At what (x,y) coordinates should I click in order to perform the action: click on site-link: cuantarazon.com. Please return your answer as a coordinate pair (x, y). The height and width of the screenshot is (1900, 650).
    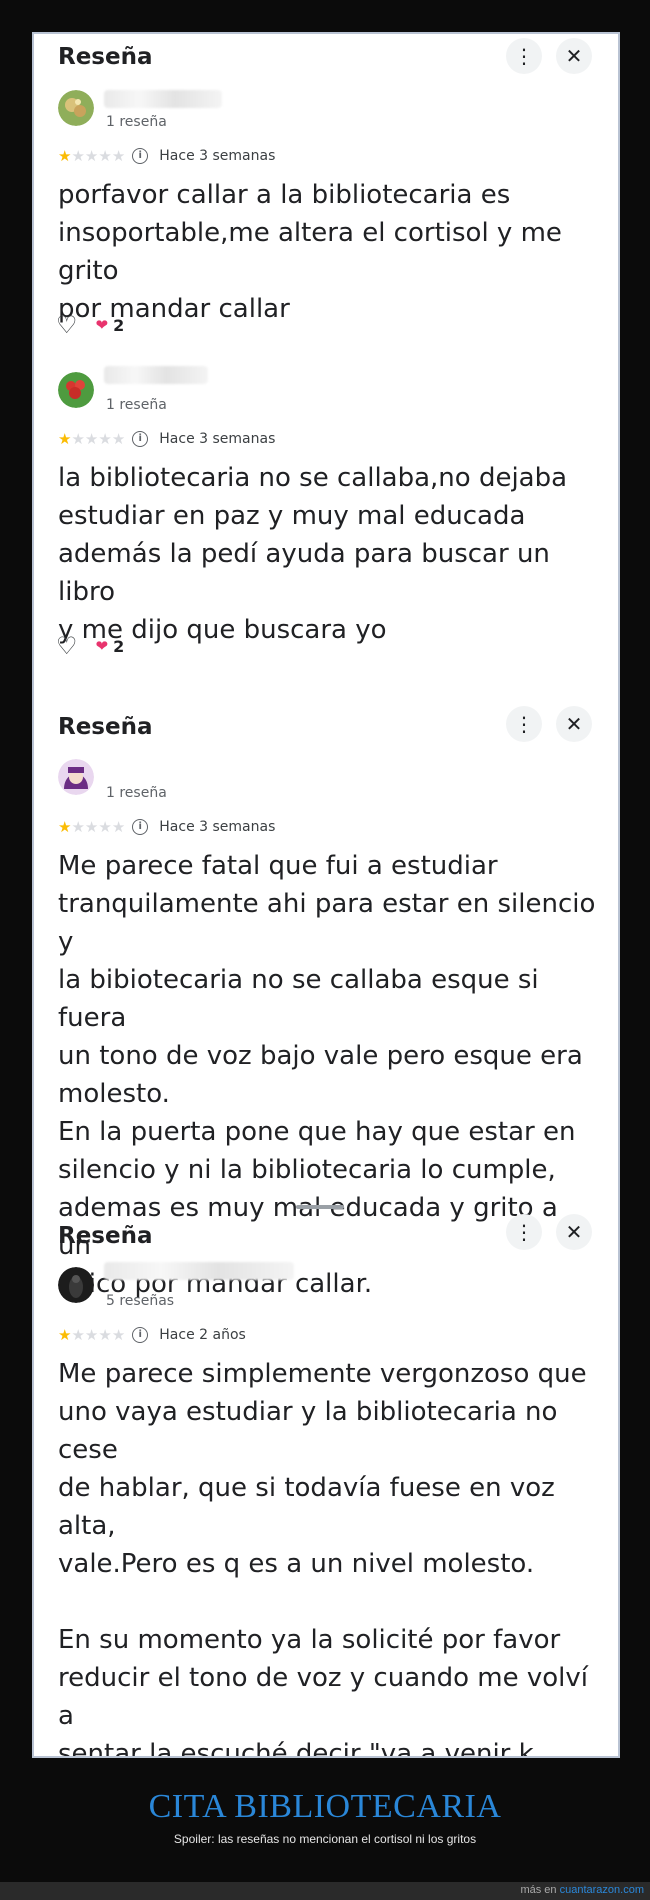
    Looking at the image, I should click on (602, 1890).